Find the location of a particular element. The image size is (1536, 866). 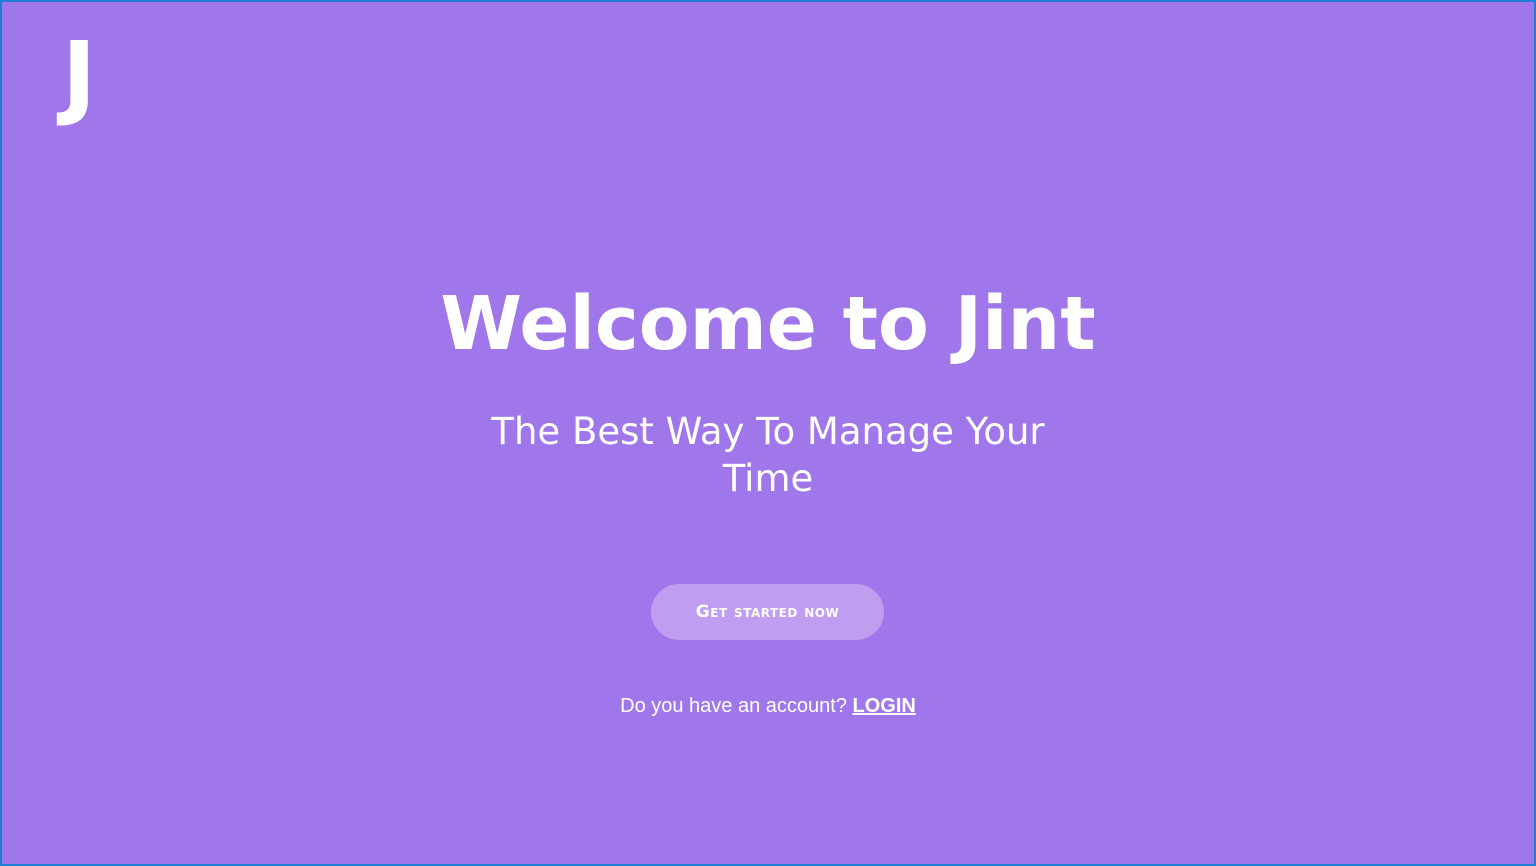

jint-logo: J is located at coordinates (79, 76).